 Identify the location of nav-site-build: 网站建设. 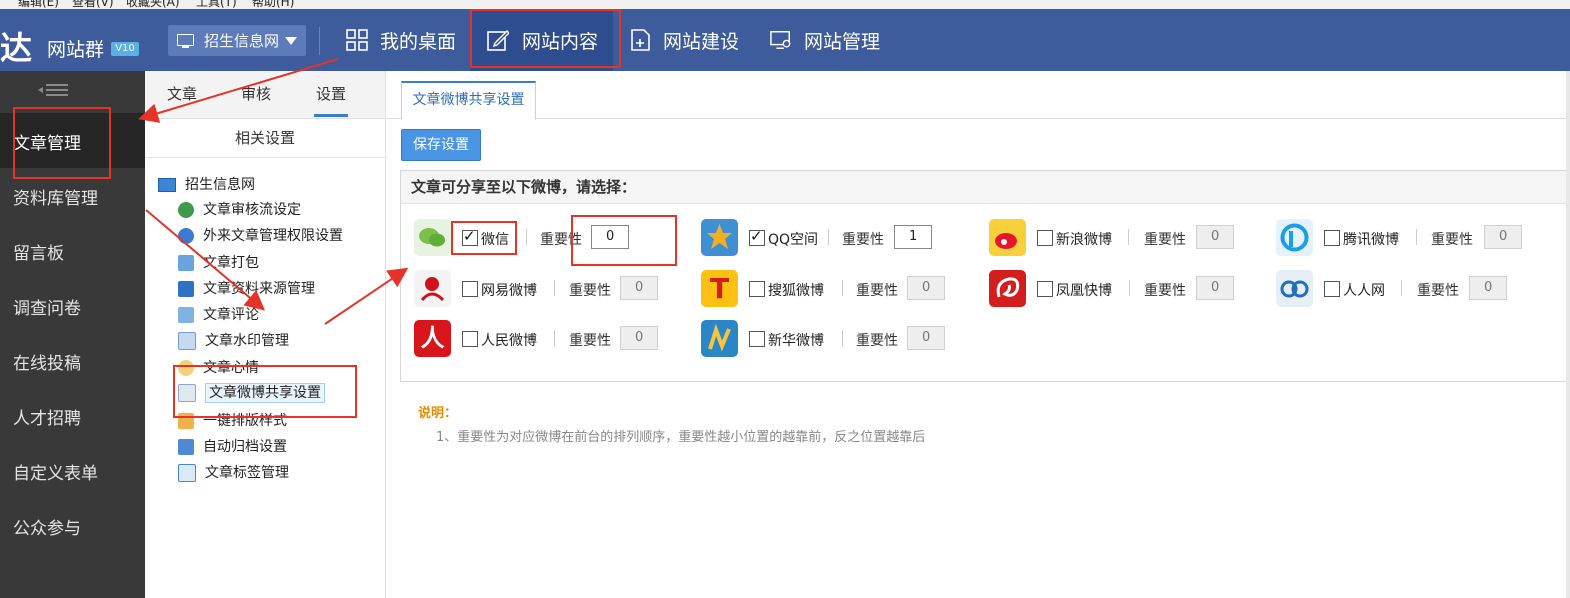
(687, 40).